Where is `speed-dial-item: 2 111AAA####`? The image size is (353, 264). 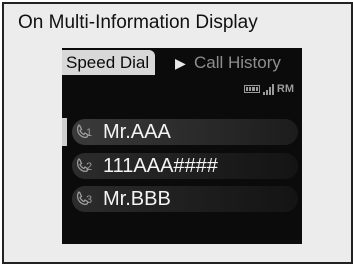
speed-dial-item: 2 111AAA#### is located at coordinates (185, 166).